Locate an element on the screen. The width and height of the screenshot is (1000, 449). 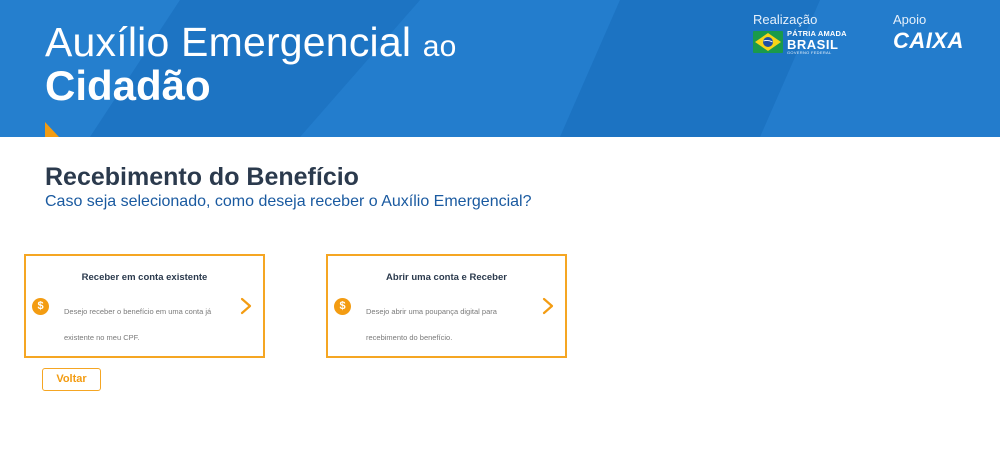
banner-title: Auxílio Emergencial ao Cidadão is located at coordinates (251, 64).